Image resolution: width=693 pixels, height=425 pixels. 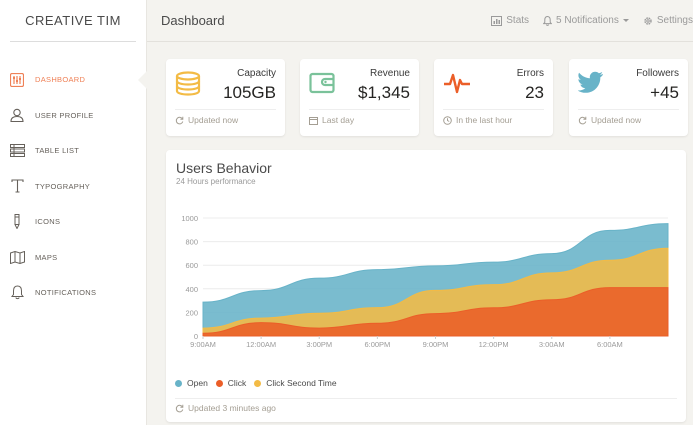 What do you see at coordinates (420, 21) in the screenshot?
I see `top-navbar: Dashboard Stats 5 Notifications Settings` at bounding box center [420, 21].